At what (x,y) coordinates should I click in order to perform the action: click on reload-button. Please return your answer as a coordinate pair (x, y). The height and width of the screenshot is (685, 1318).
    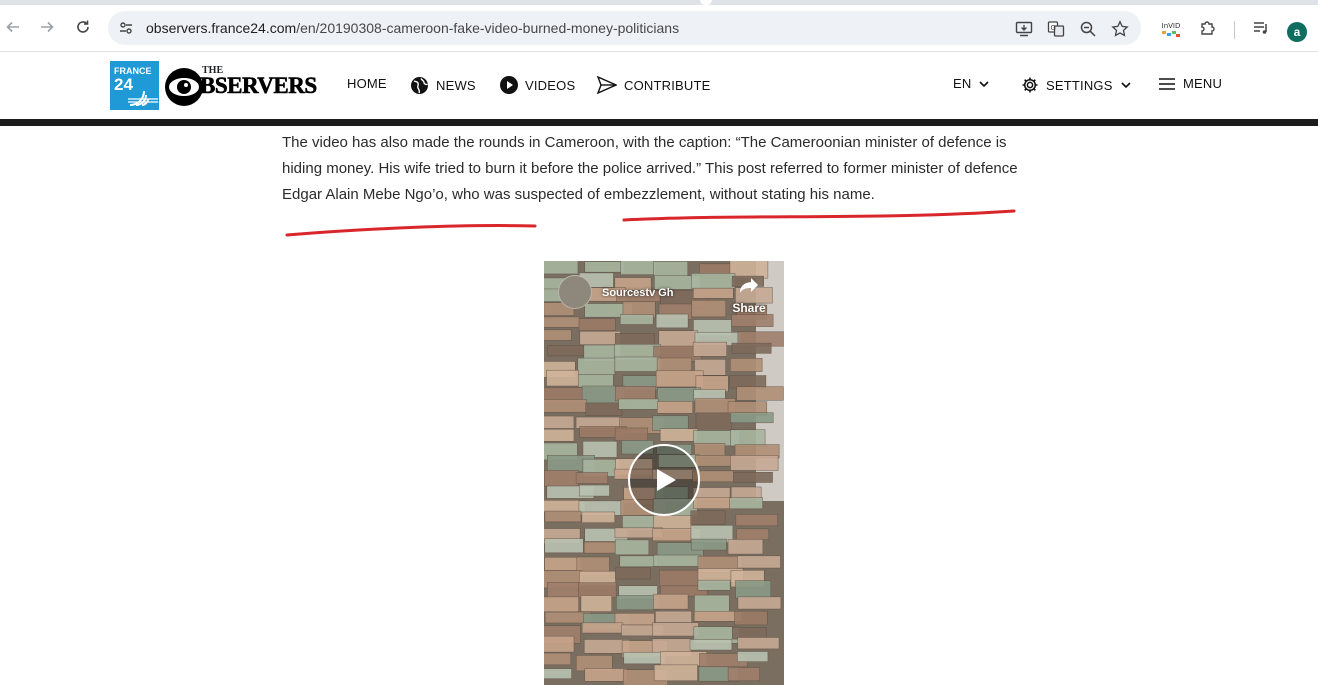
    Looking at the image, I should click on (83, 27).